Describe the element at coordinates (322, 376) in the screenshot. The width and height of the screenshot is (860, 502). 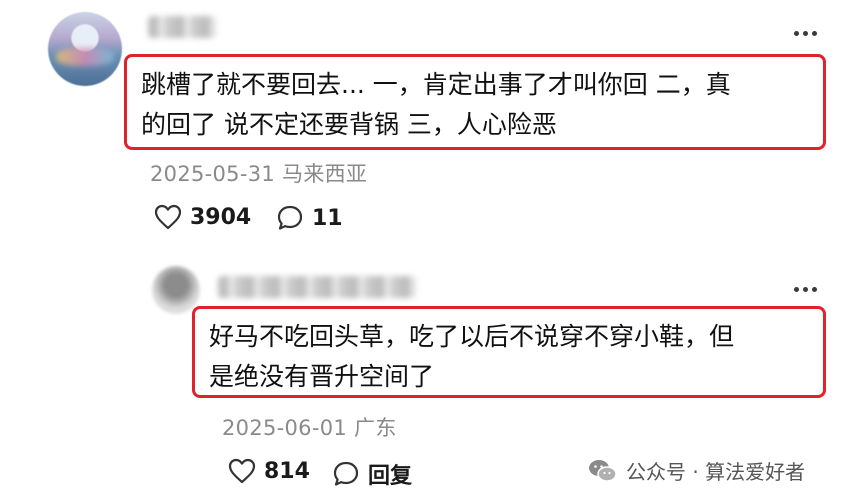
I see `reply-text-line-2: 是绝没有晋升空间了` at that location.